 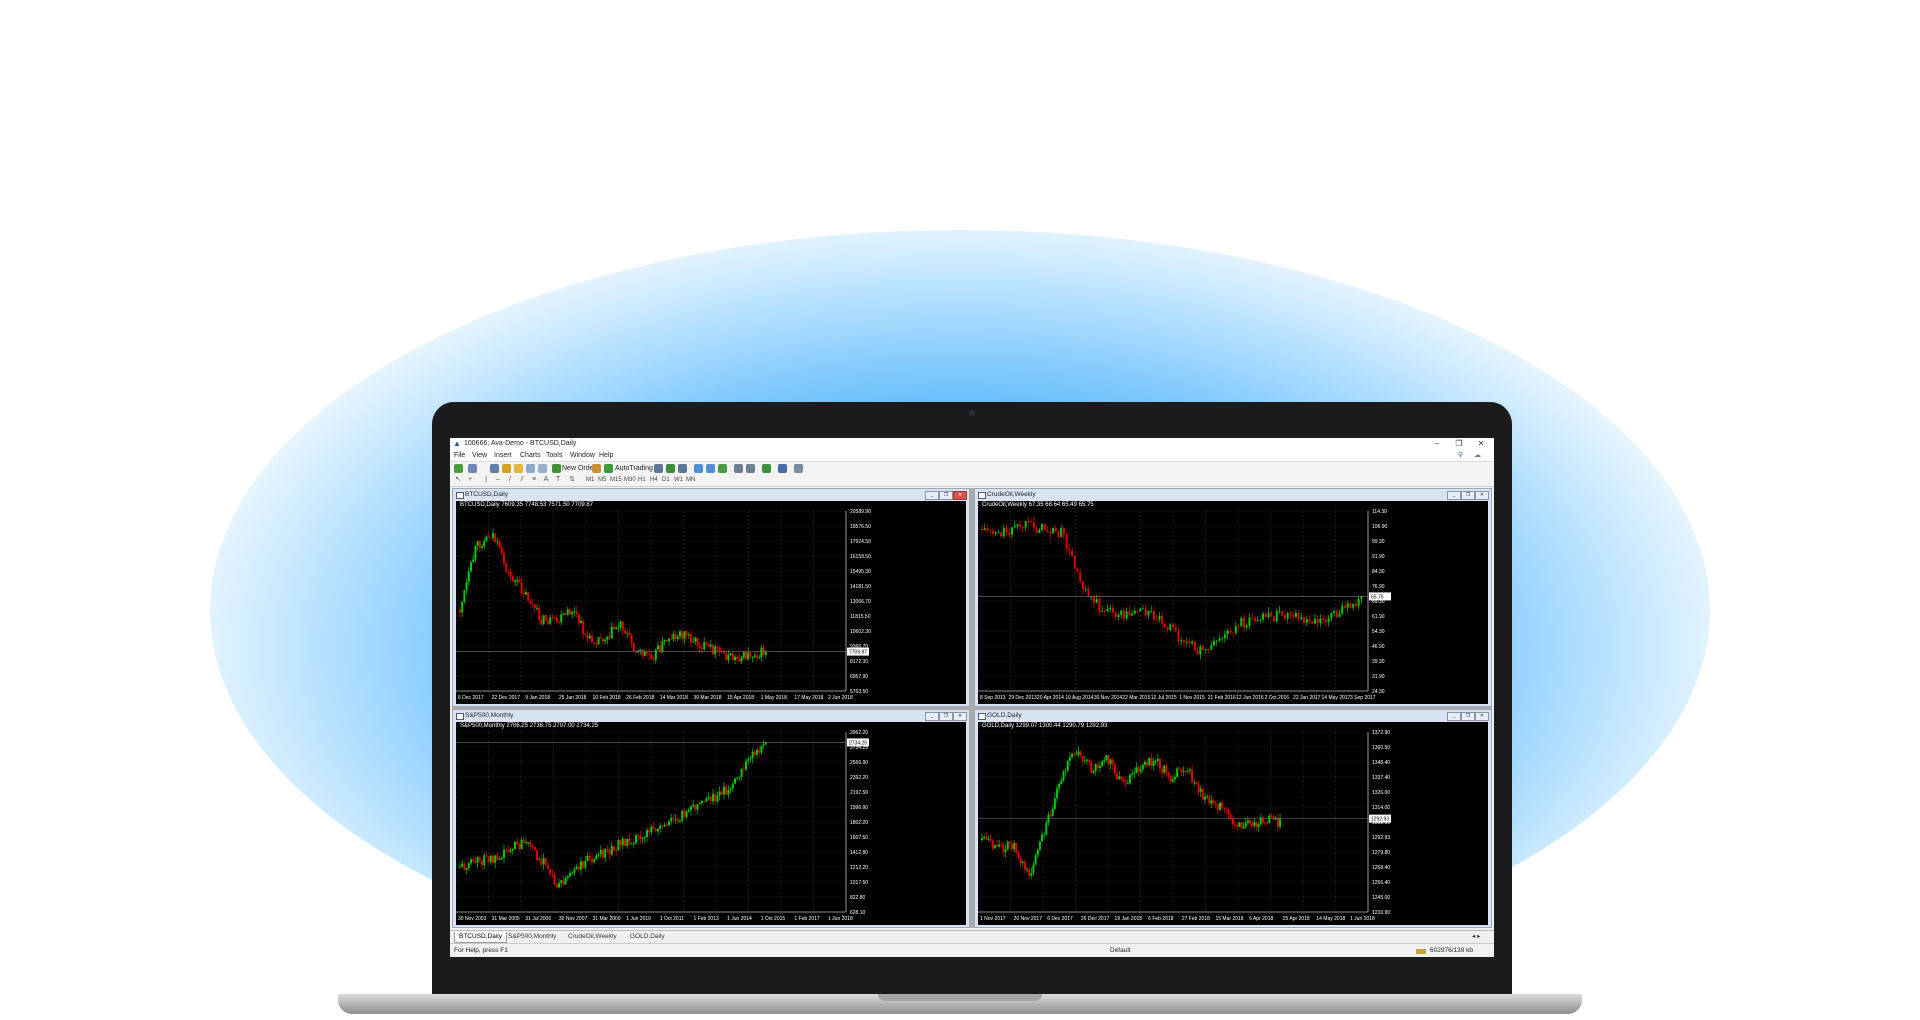 What do you see at coordinates (458, 468) in the screenshot?
I see `new-chart-icon` at bounding box center [458, 468].